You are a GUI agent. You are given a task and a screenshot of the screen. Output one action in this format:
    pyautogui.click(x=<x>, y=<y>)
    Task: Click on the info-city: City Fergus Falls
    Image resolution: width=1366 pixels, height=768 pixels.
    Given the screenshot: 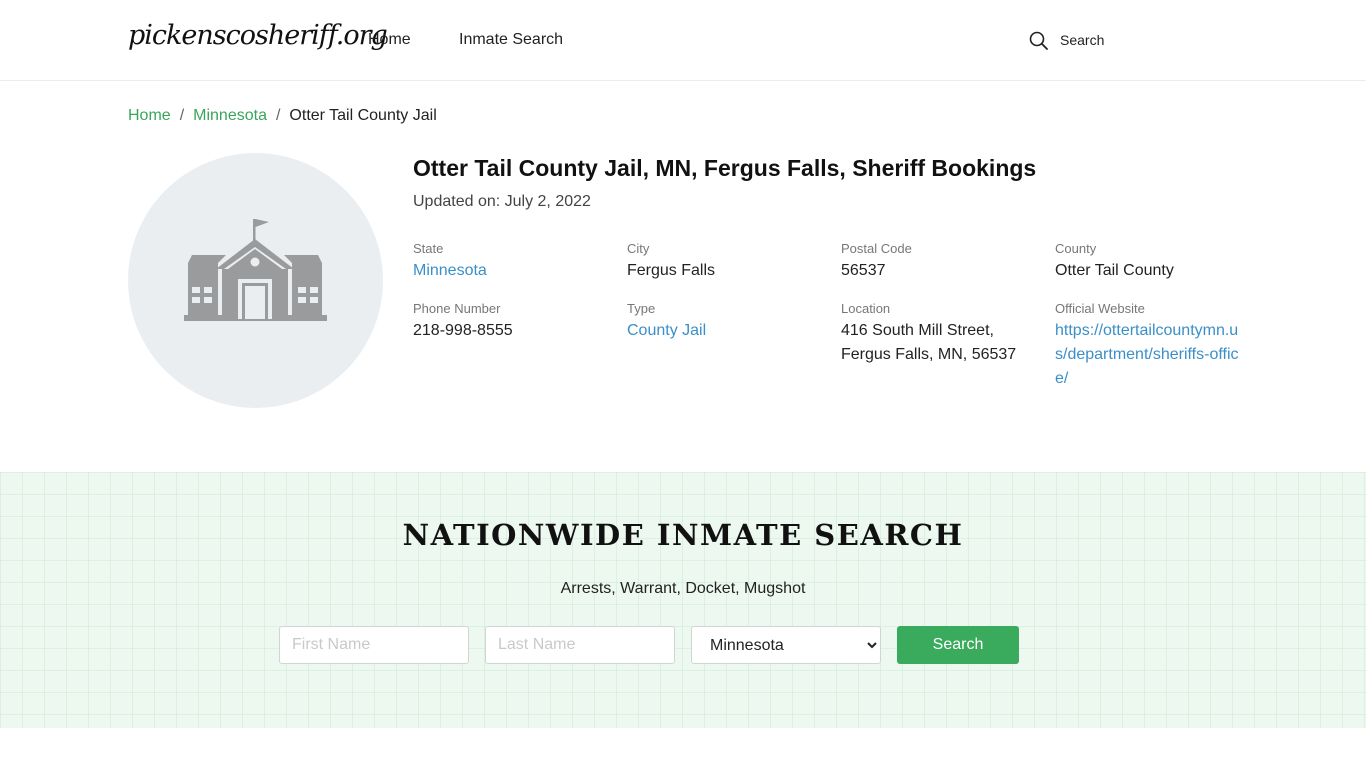 What is the action you would take?
    pyautogui.click(x=722, y=262)
    